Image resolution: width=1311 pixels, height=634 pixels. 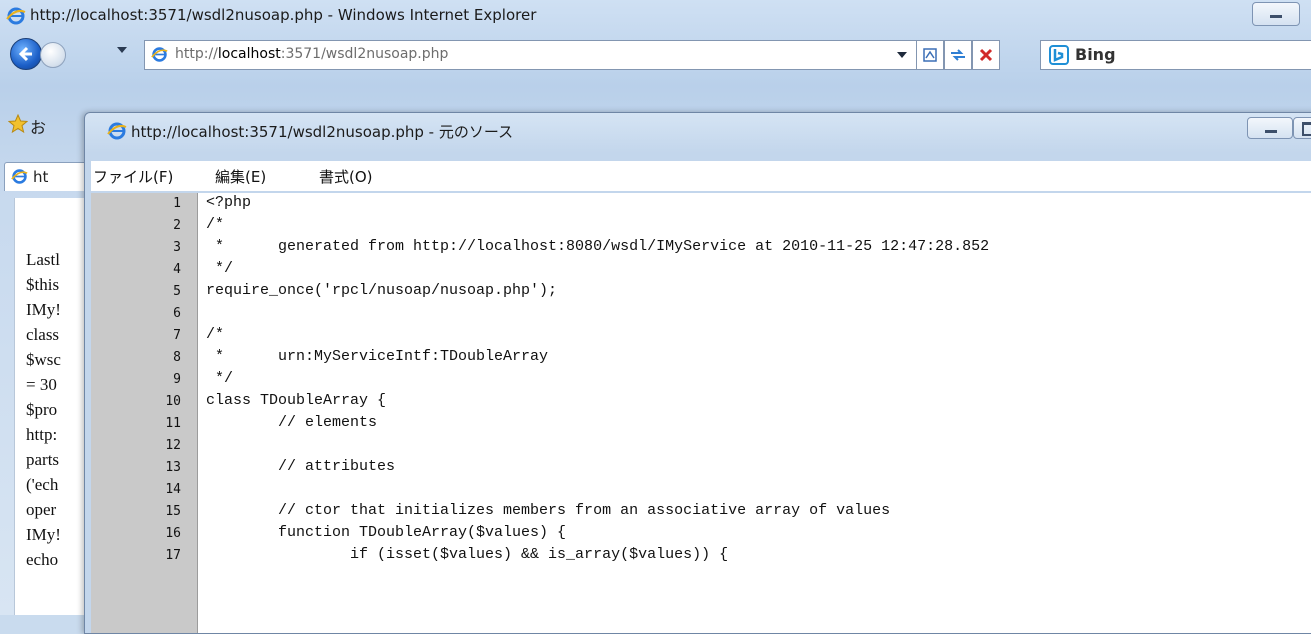 What do you see at coordinates (311, 54) in the screenshot?
I see `address-text: http://localhost:3571/wsdl2nusoap.php` at bounding box center [311, 54].